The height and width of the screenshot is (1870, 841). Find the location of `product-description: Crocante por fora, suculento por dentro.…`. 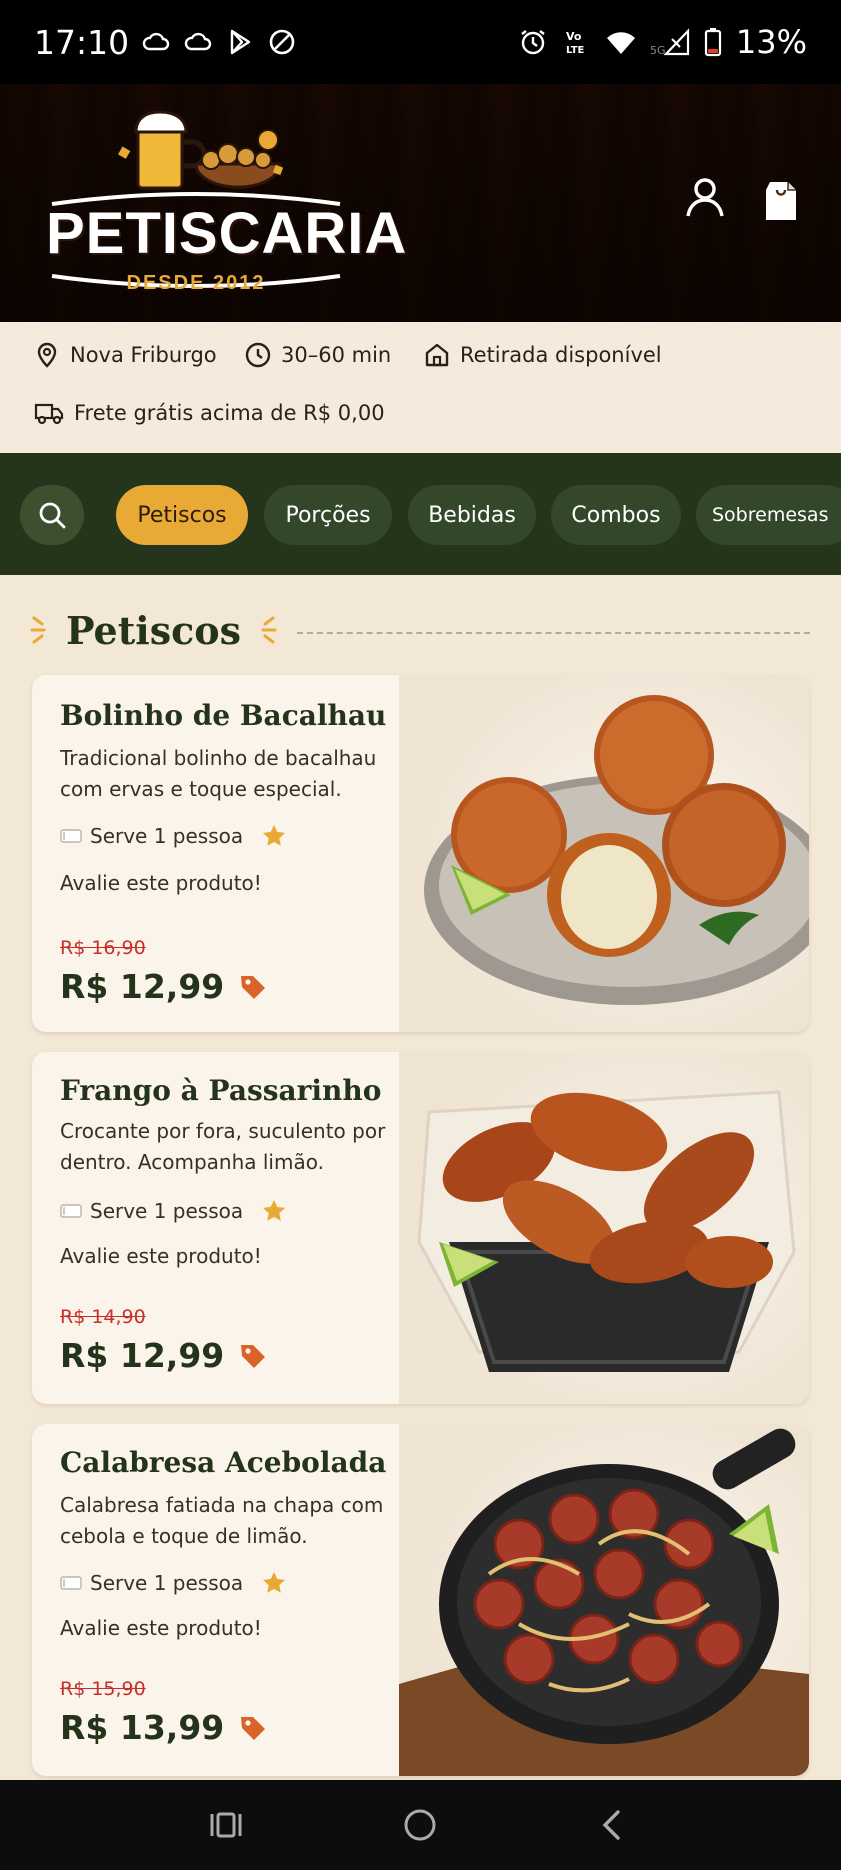

product-description: Crocante por fora, suculento por dentro.… is located at coordinates (230, 1147).